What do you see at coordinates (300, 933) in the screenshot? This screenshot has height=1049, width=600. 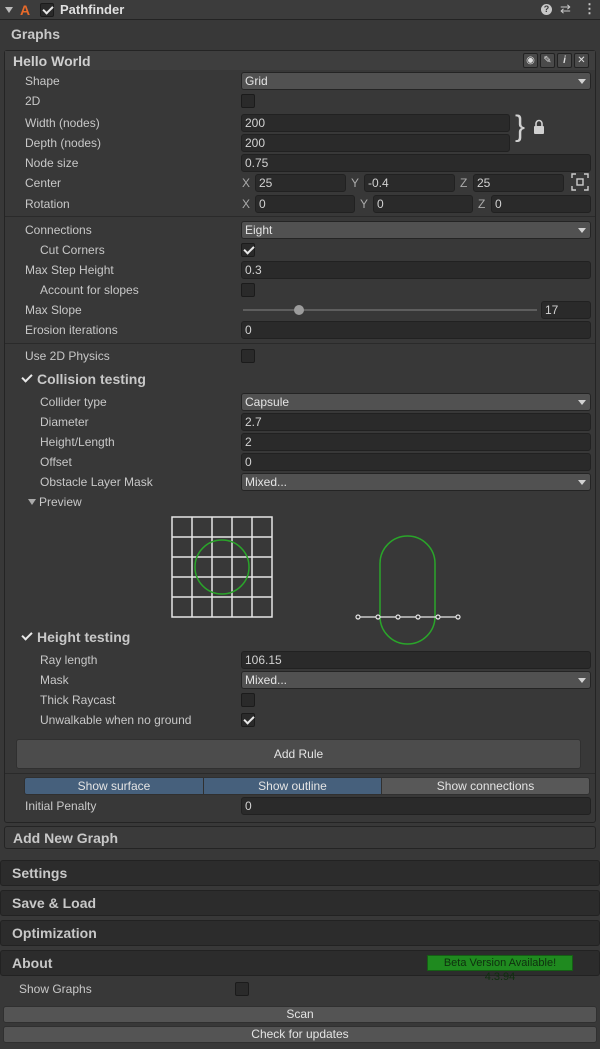 I see `optimization-section-header: Optimization` at bounding box center [300, 933].